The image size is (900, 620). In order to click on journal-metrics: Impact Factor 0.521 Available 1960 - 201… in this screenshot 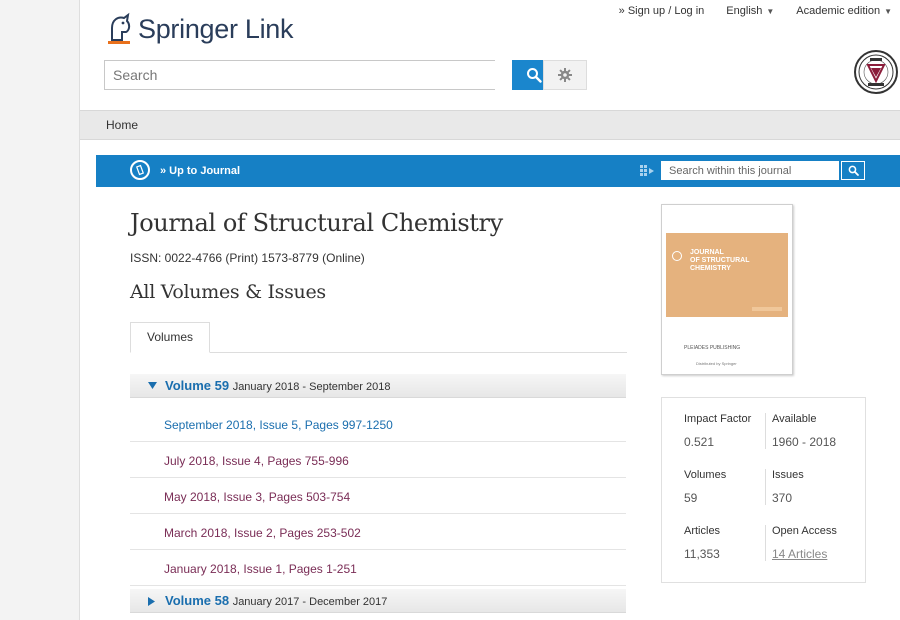, I will do `click(763, 490)`.